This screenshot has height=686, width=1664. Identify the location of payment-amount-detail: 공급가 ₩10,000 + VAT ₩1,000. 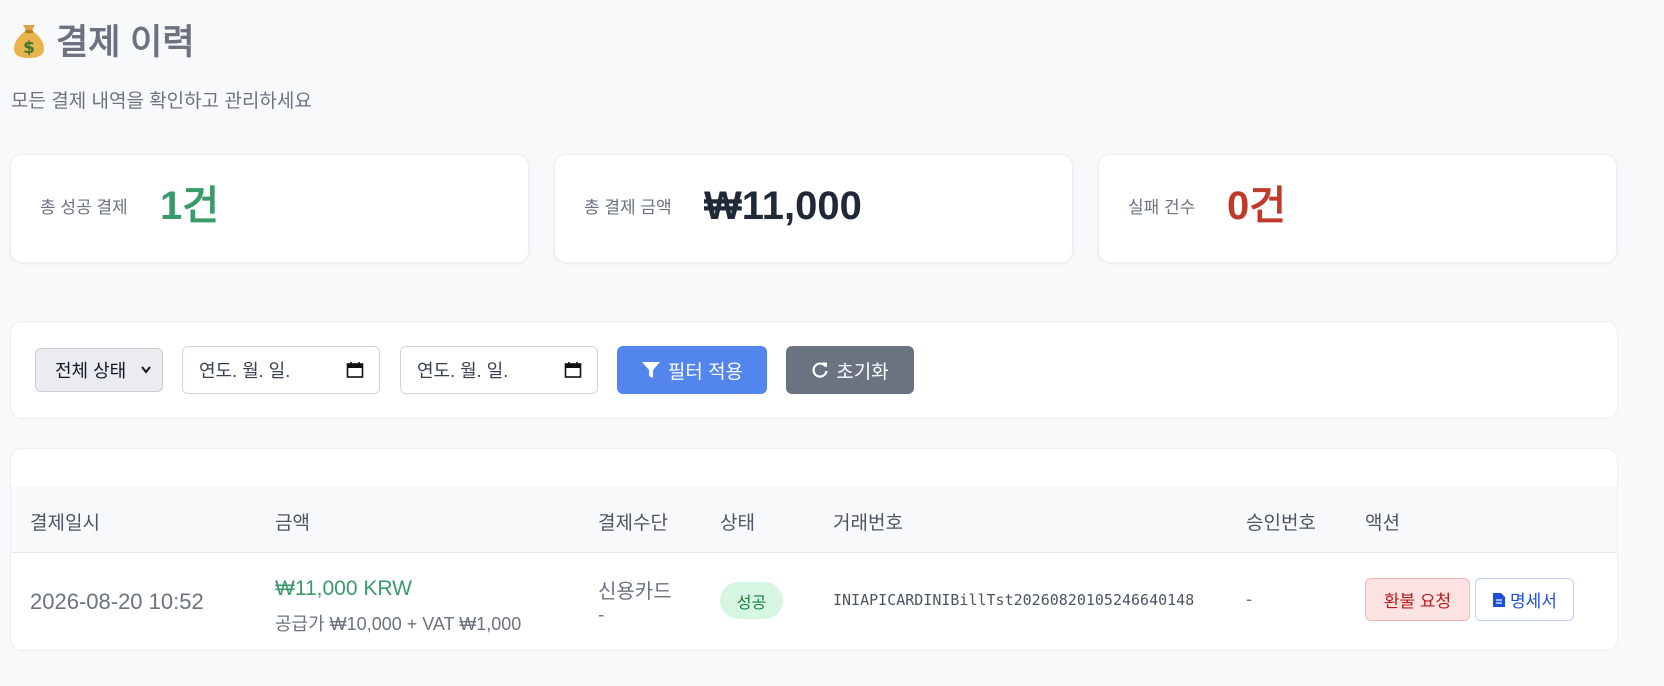
(398, 624).